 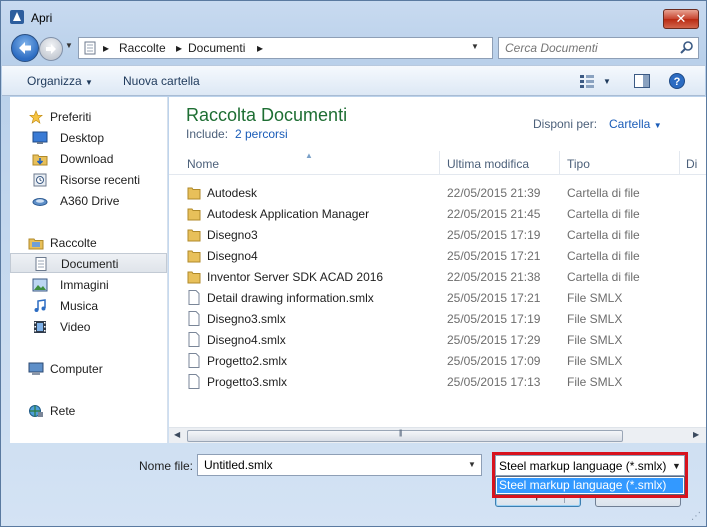 I want to click on file-date: 25/05/2015 17:29, so click(x=494, y=340).